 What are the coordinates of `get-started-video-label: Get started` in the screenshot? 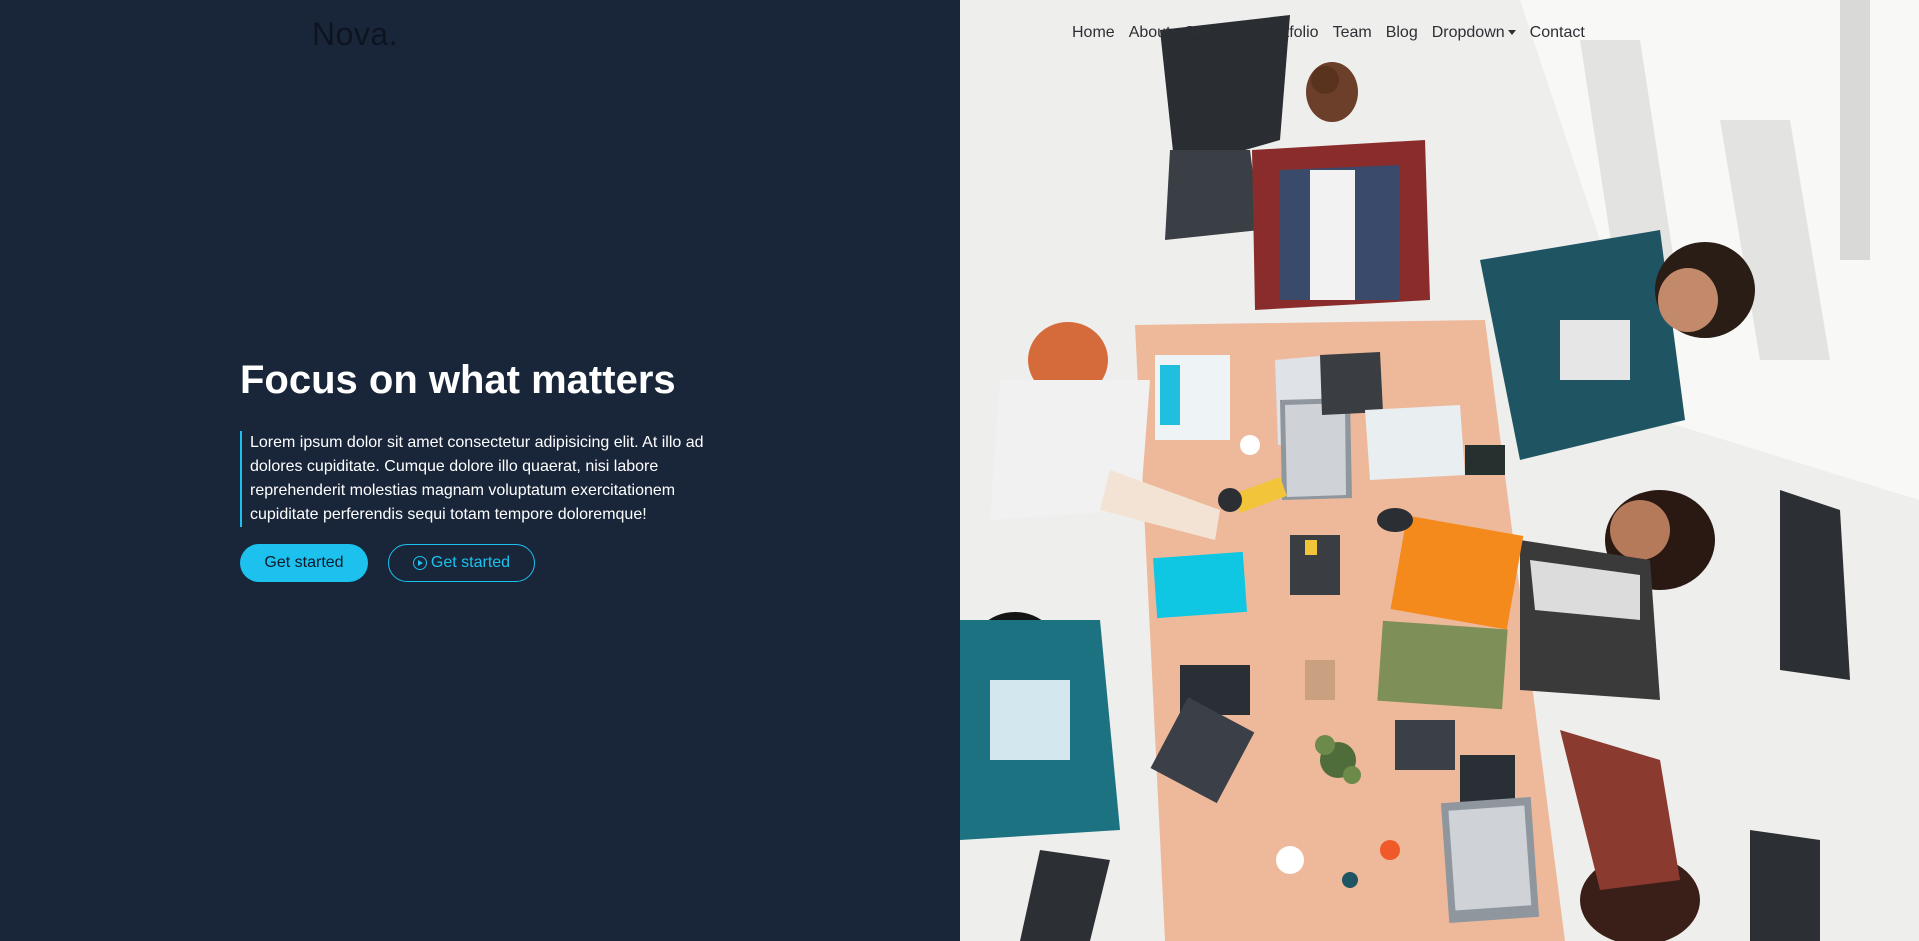 It's located at (470, 562).